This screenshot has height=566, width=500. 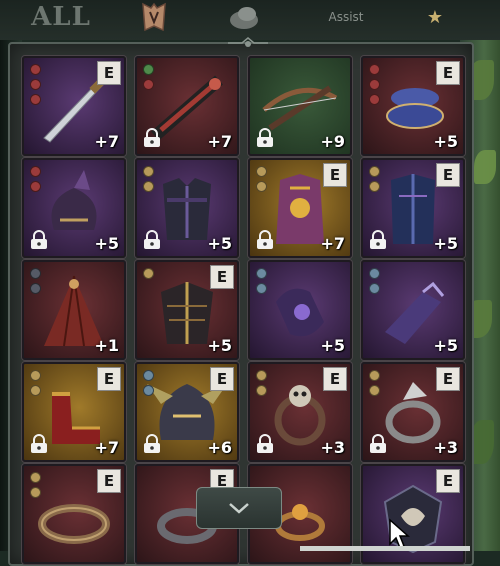 What do you see at coordinates (346, 17) in the screenshot?
I see `tab-assist: Assist` at bounding box center [346, 17].